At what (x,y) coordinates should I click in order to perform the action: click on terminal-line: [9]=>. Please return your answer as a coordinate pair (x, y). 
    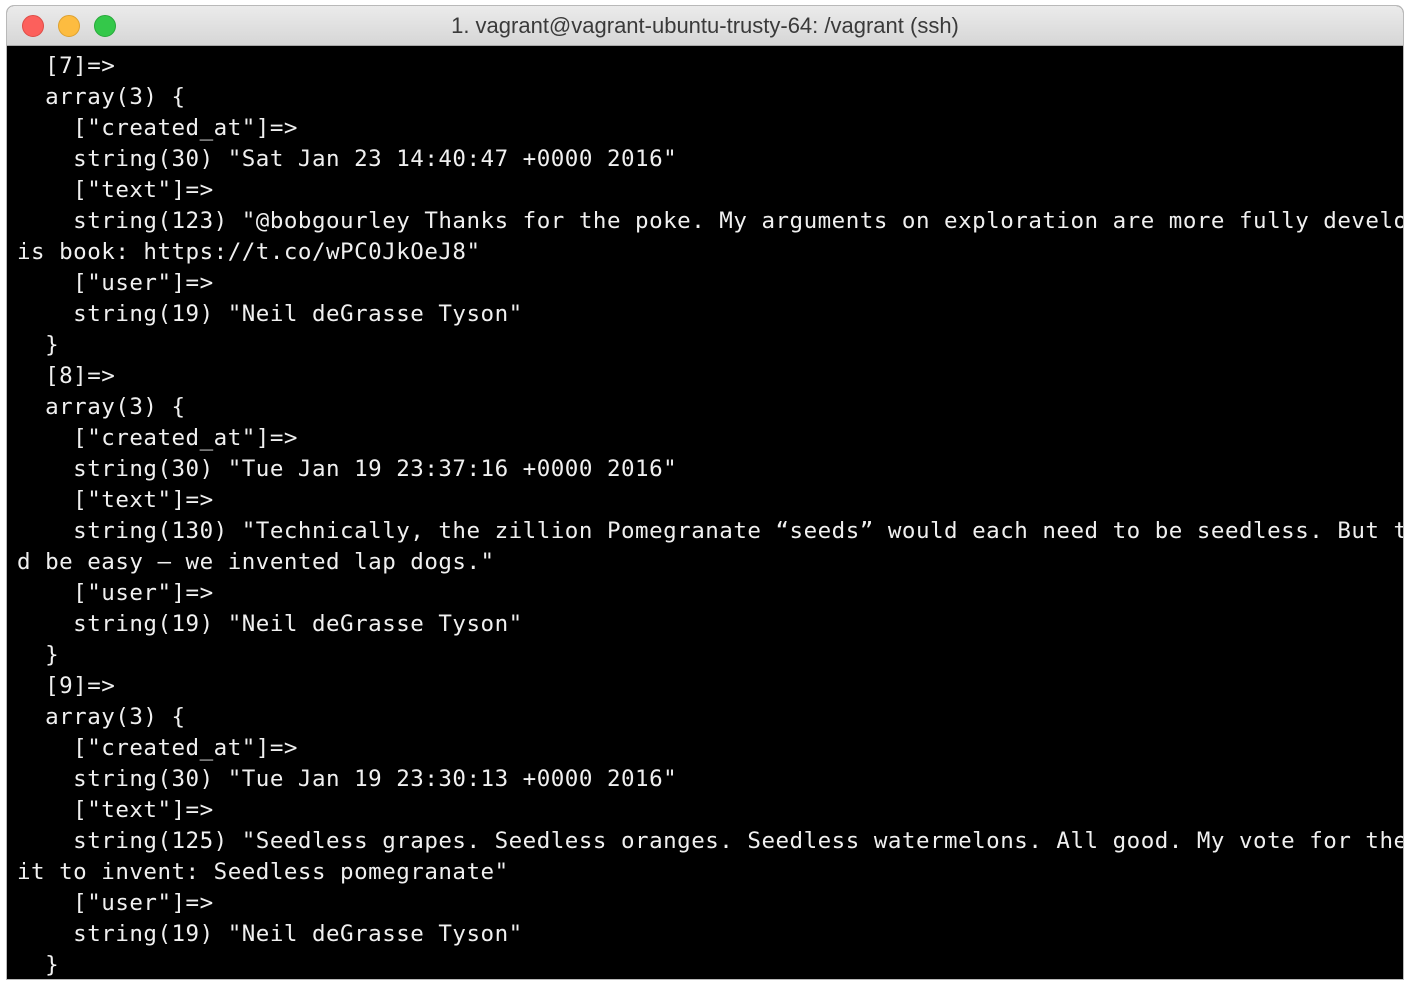
    Looking at the image, I should click on (66, 686).